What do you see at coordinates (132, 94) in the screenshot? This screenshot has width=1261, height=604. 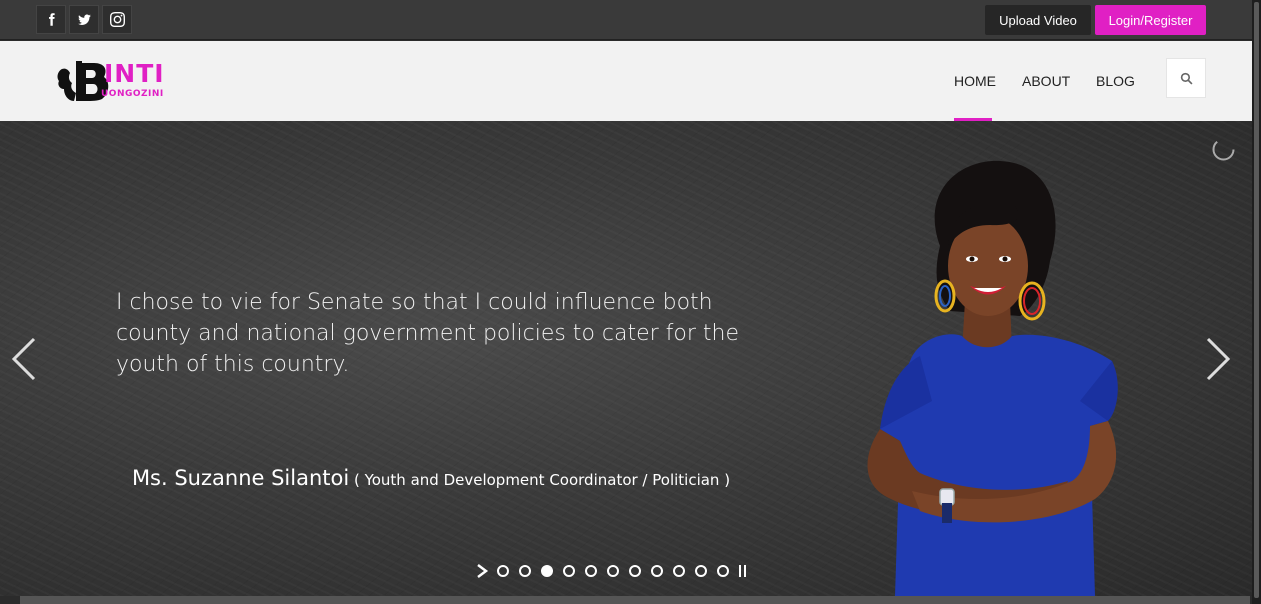 I see `logo-subtext: UONGOZINI` at bounding box center [132, 94].